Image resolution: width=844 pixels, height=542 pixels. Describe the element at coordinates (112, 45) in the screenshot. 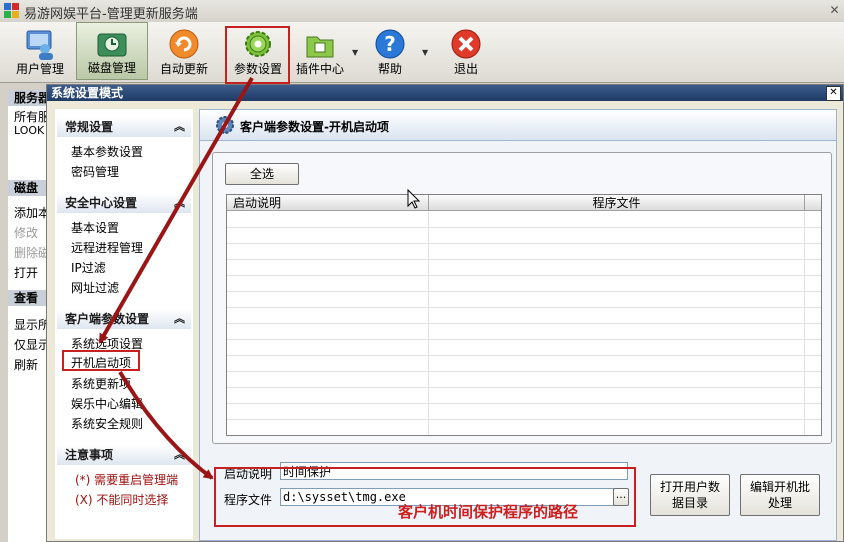

I see `disk-icon` at that location.